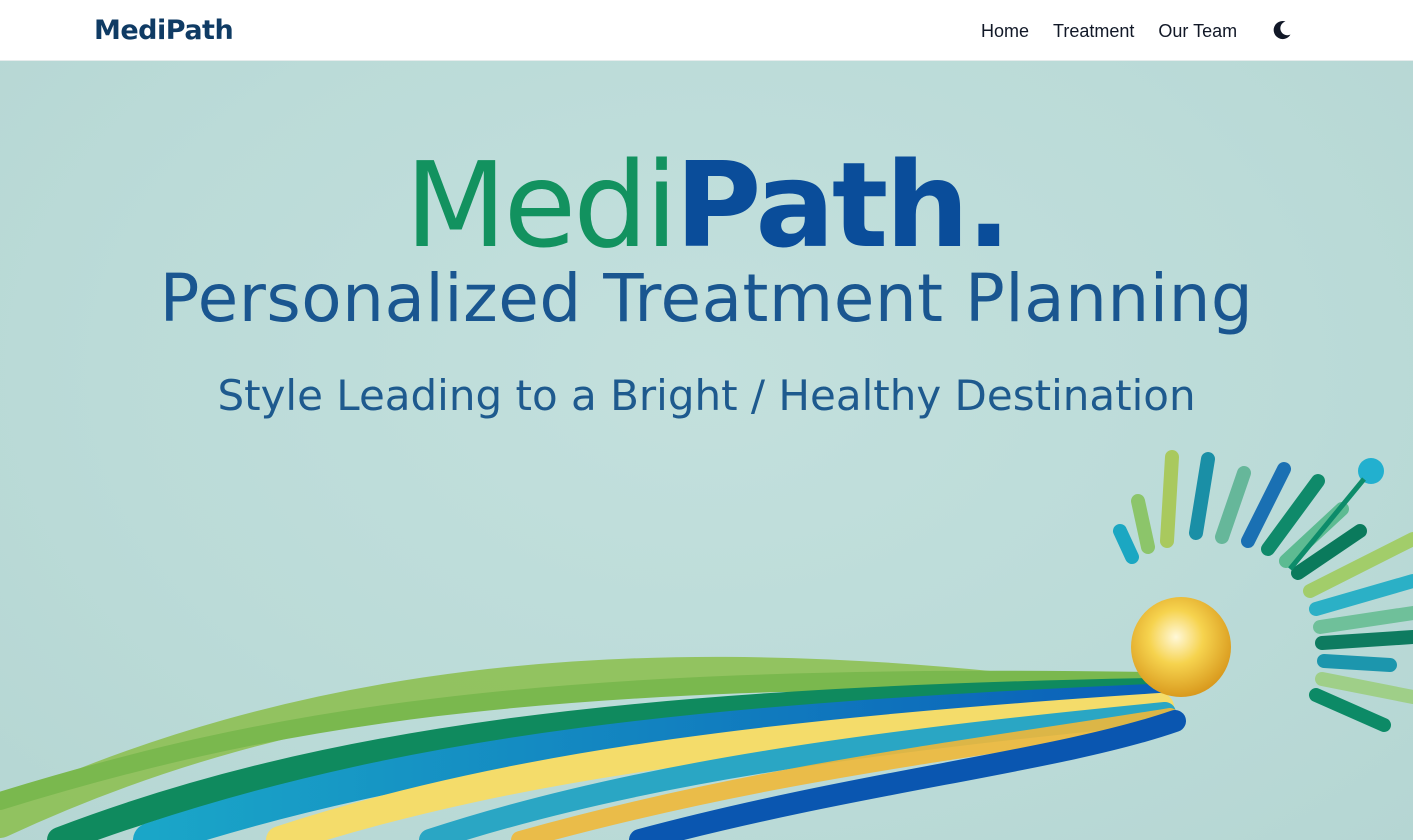 Image resolution: width=1413 pixels, height=840 pixels. I want to click on nav-links: Home Treatment Our Team, so click(1109, 31).